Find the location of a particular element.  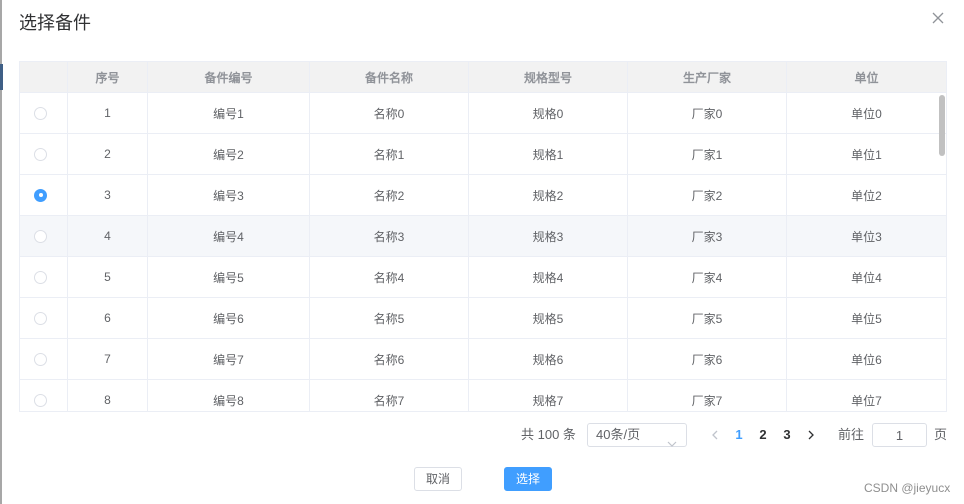

cell-unit: 单位7 is located at coordinates (866, 400).